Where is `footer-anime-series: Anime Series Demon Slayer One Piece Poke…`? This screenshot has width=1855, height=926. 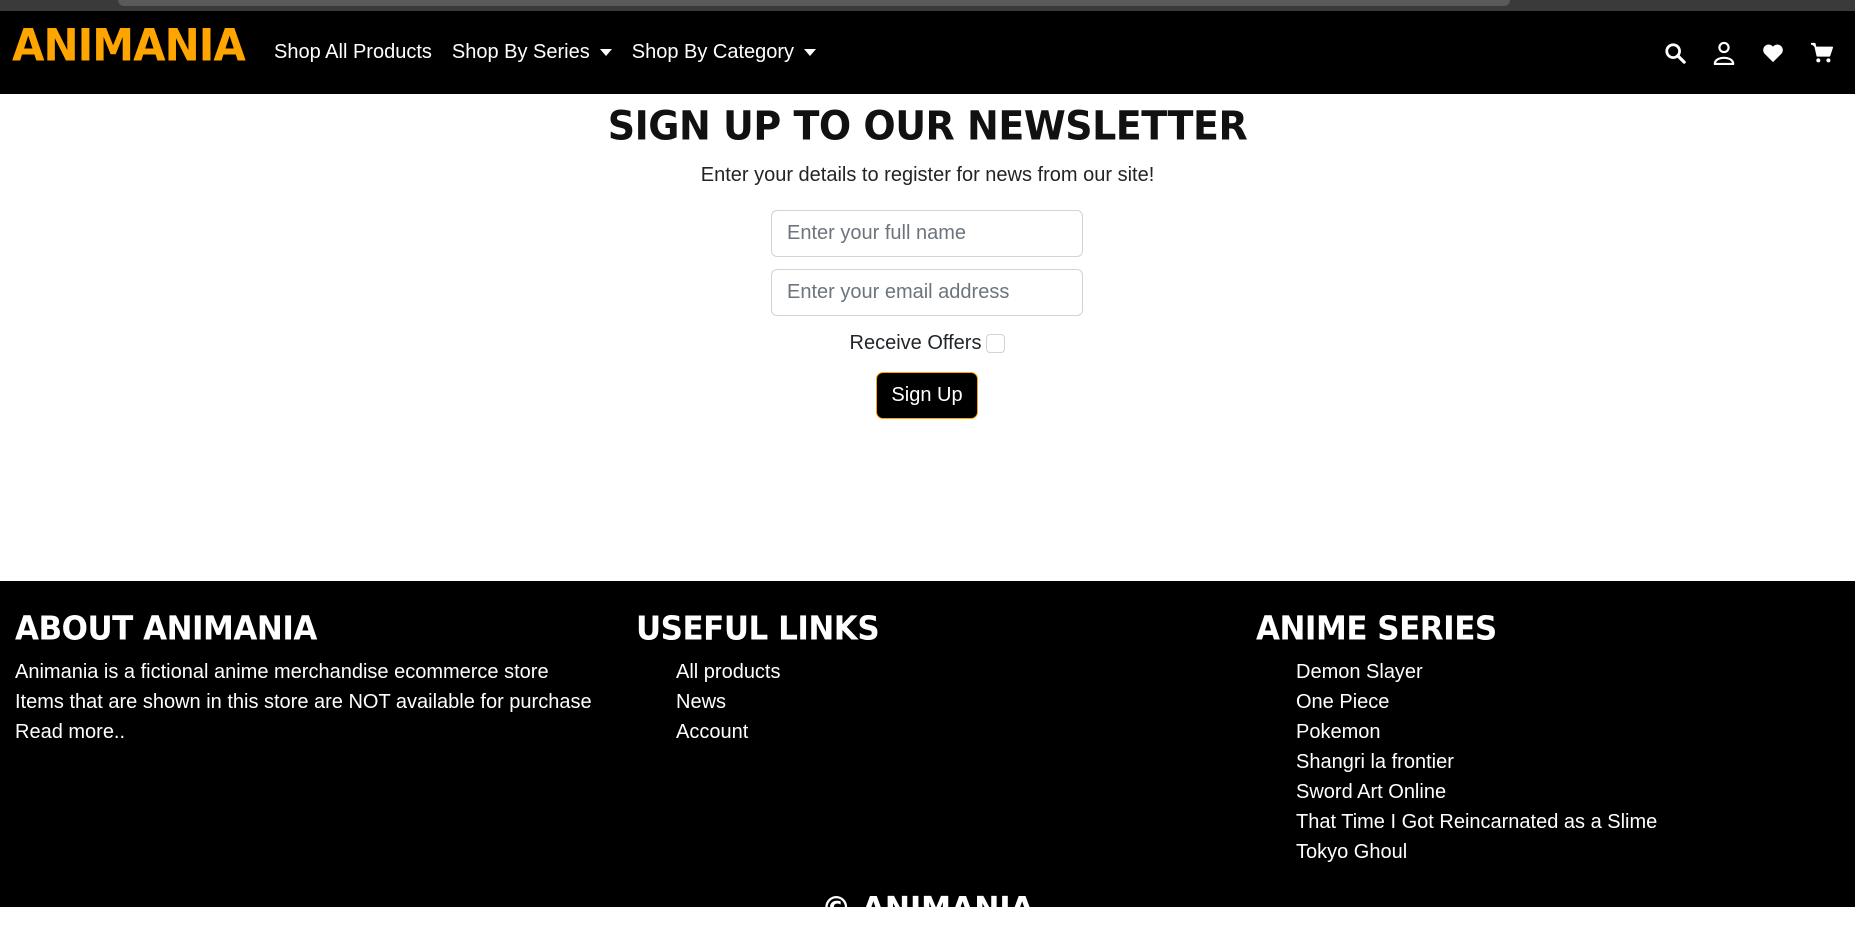 footer-anime-series: Anime Series Demon Slayer One Piece Poke… is located at coordinates (1456, 738).